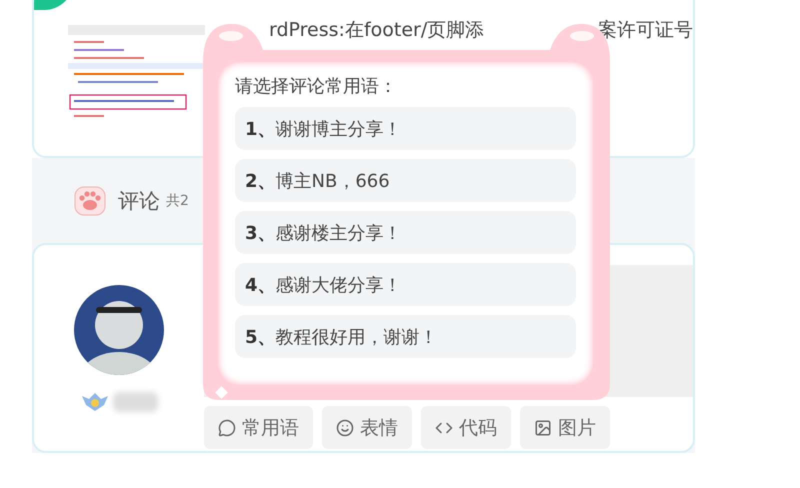 The image size is (800, 488). Describe the element at coordinates (258, 427) in the screenshot. I see `toolbar-button: 常用语` at that location.